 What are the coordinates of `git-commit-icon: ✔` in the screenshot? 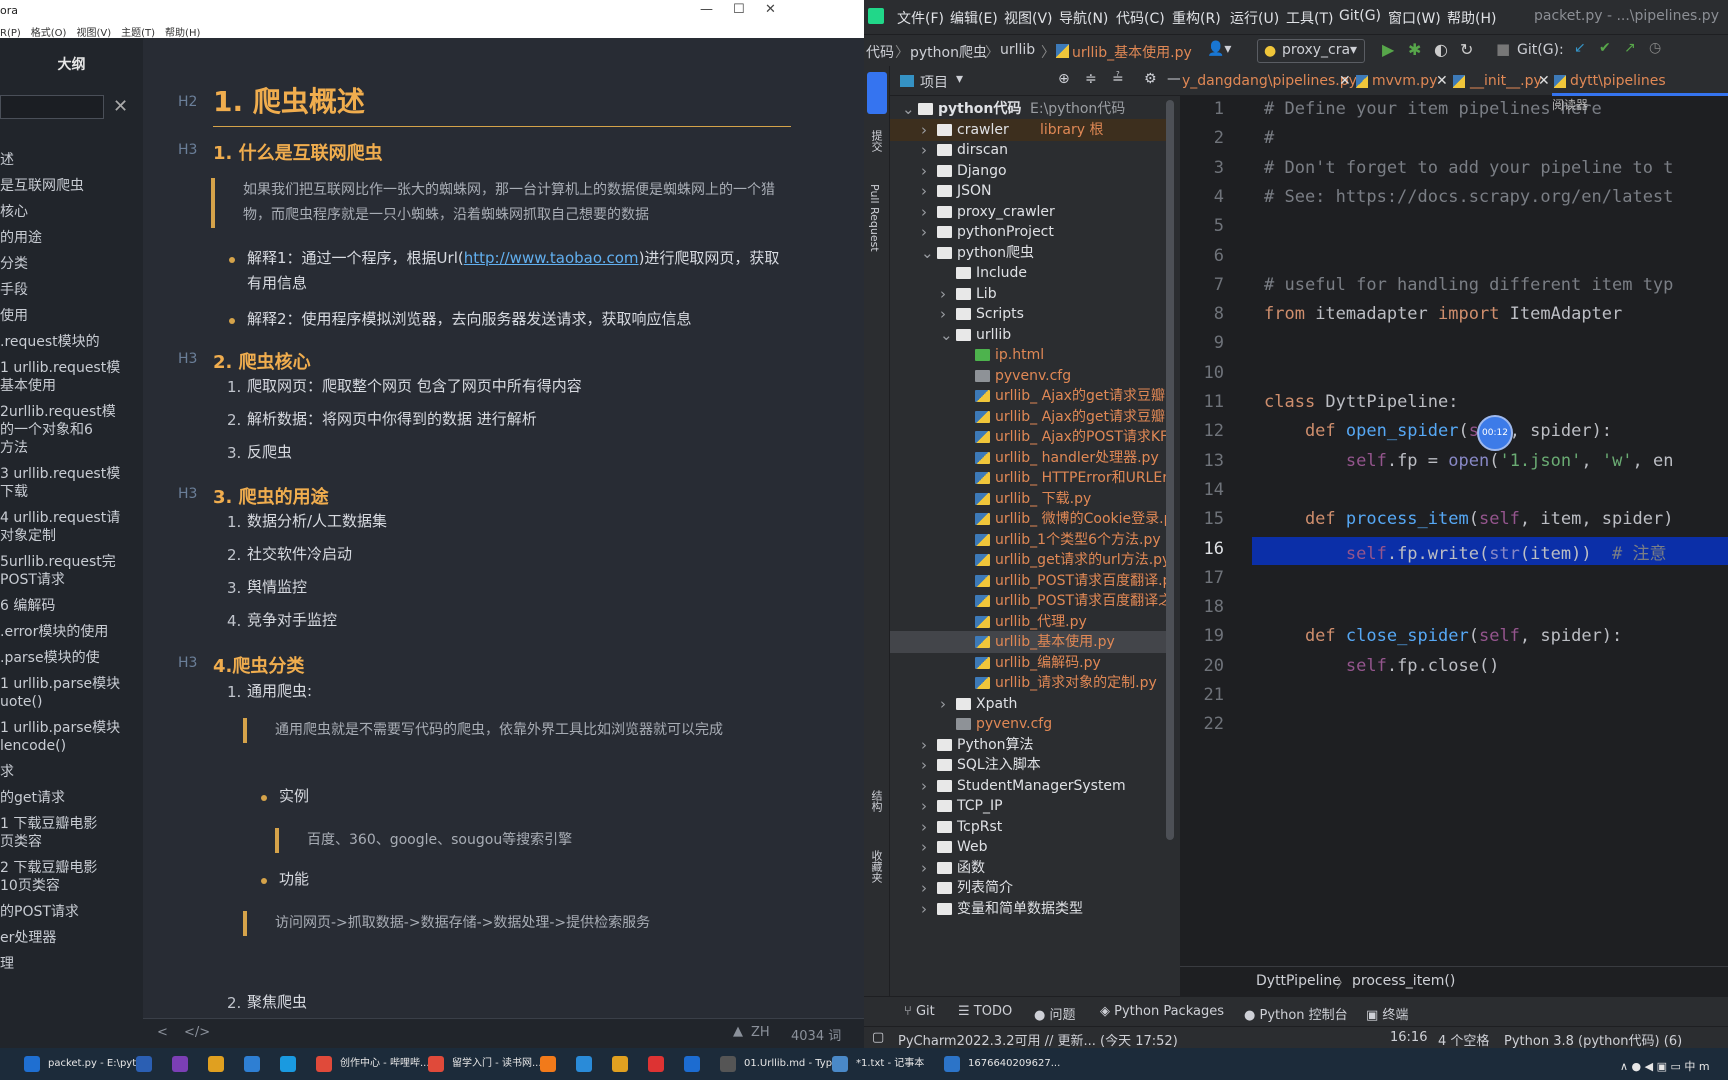 It's located at (1605, 48).